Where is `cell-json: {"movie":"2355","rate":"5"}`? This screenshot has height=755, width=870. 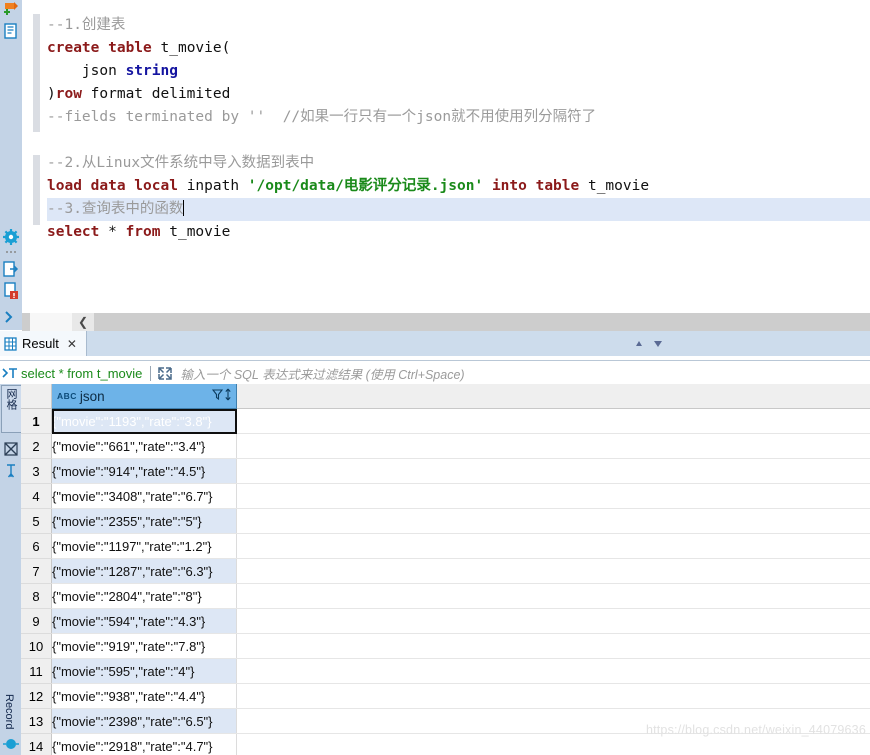 cell-json: {"movie":"2355","rate":"5"} is located at coordinates (144, 521).